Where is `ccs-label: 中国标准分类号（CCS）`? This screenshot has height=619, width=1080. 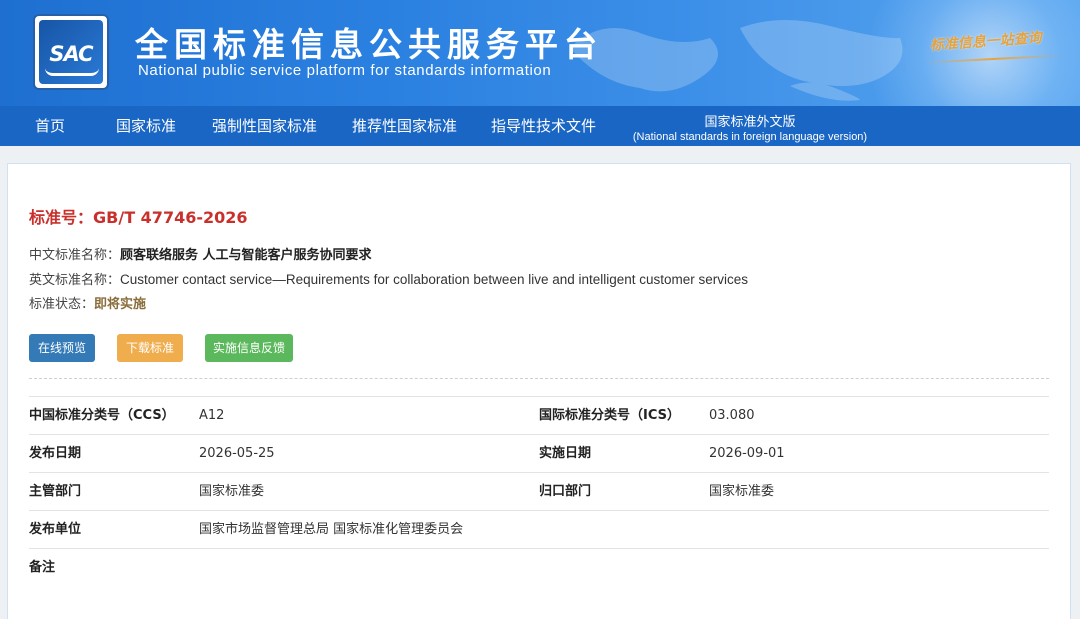
ccs-label: 中国标准分类号（CCS） is located at coordinates (102, 415).